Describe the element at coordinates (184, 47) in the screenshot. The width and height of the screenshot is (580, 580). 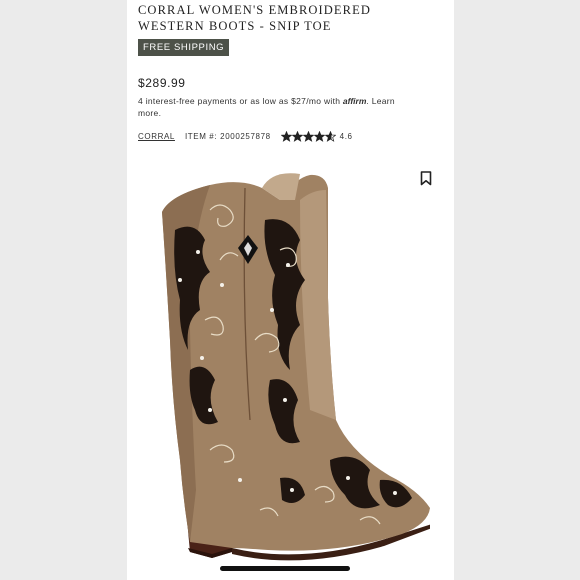
I see `free-shipping-badge: FREE SHIPPING` at that location.